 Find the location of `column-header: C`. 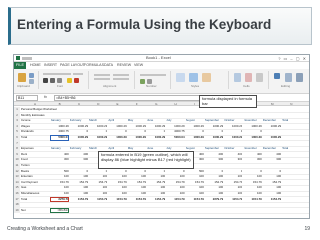

column-header: C is located at coordinates (79, 104).